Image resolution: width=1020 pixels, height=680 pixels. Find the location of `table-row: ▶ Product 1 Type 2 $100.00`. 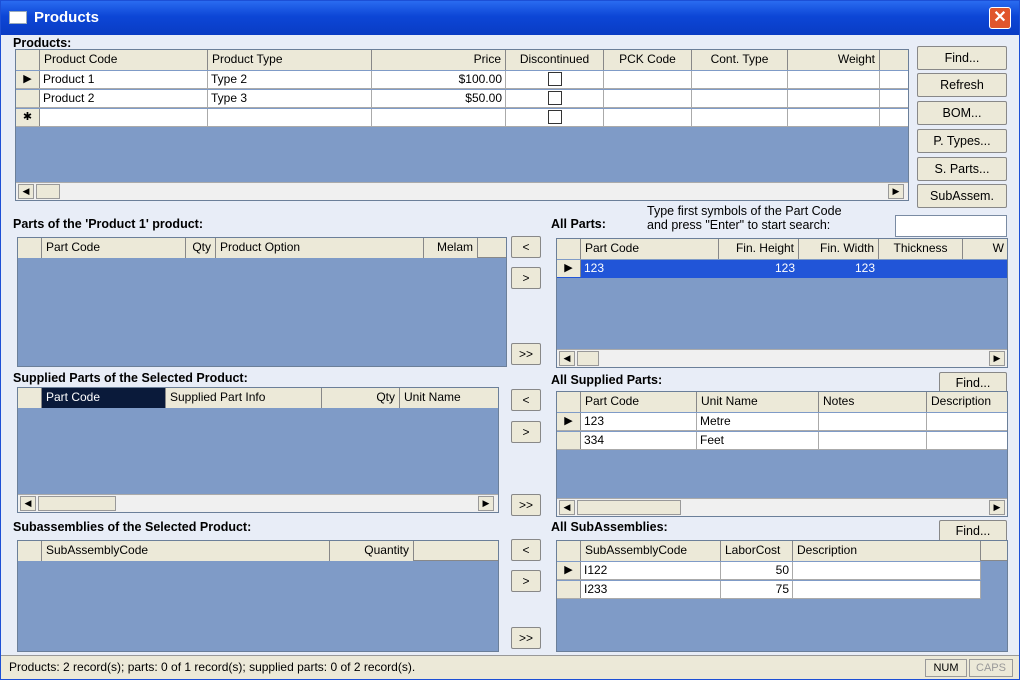

table-row: ▶ Product 1 Type 2 $100.00 is located at coordinates (462, 80).